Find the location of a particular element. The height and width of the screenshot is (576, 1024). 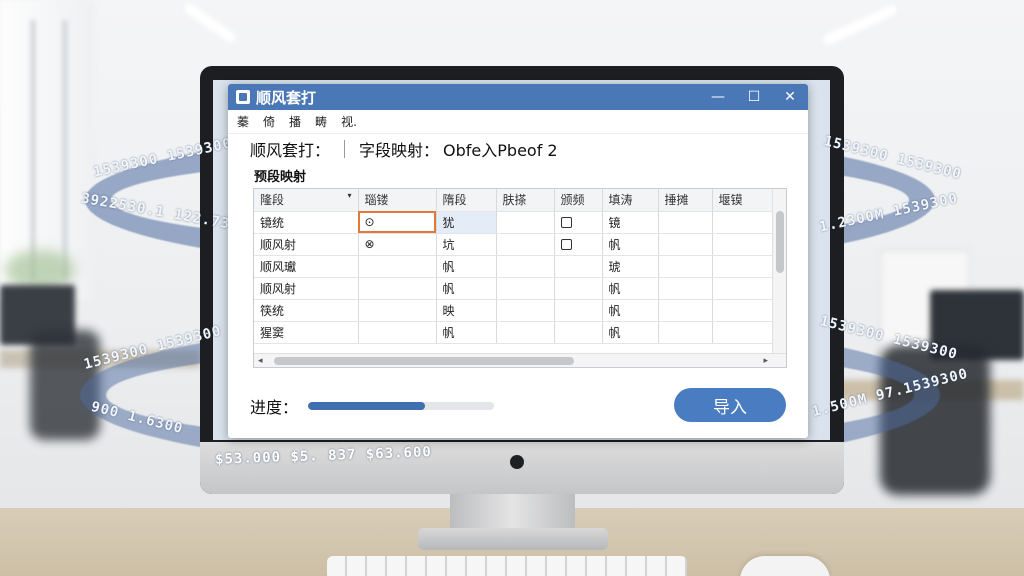

table-row: 顺风射 帆 帆 is located at coordinates (513, 288).